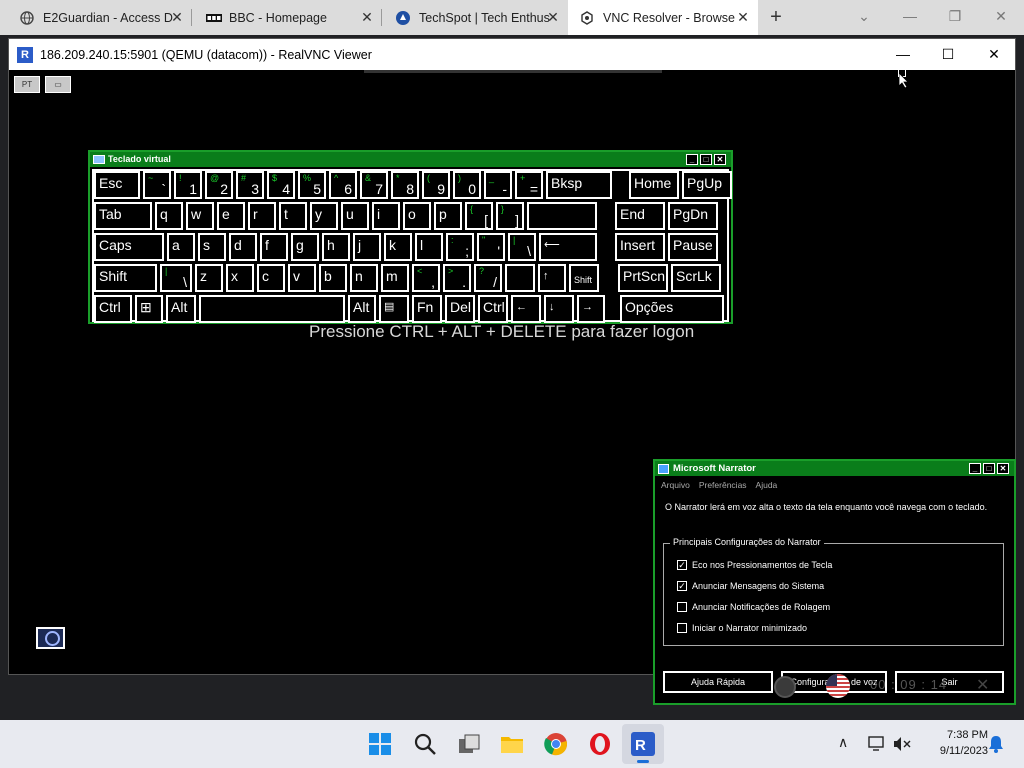 This screenshot has width=1024, height=768. Describe the element at coordinates (682, 607) in the screenshot. I see `checkbox-unchecked-icon` at that location.